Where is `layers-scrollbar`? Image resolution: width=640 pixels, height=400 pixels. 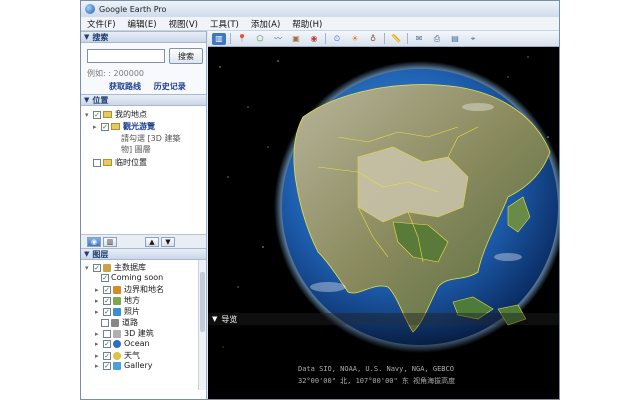
layers-scrollbar is located at coordinates (202, 325).